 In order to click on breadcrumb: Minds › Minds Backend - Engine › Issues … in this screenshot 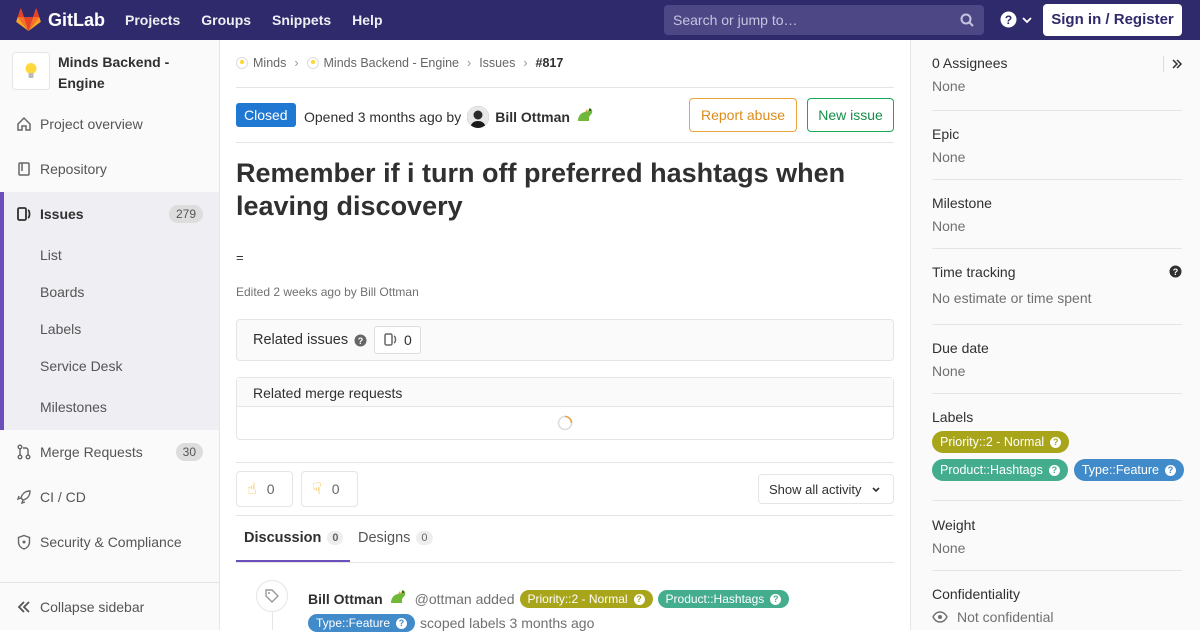, I will do `click(399, 63)`.